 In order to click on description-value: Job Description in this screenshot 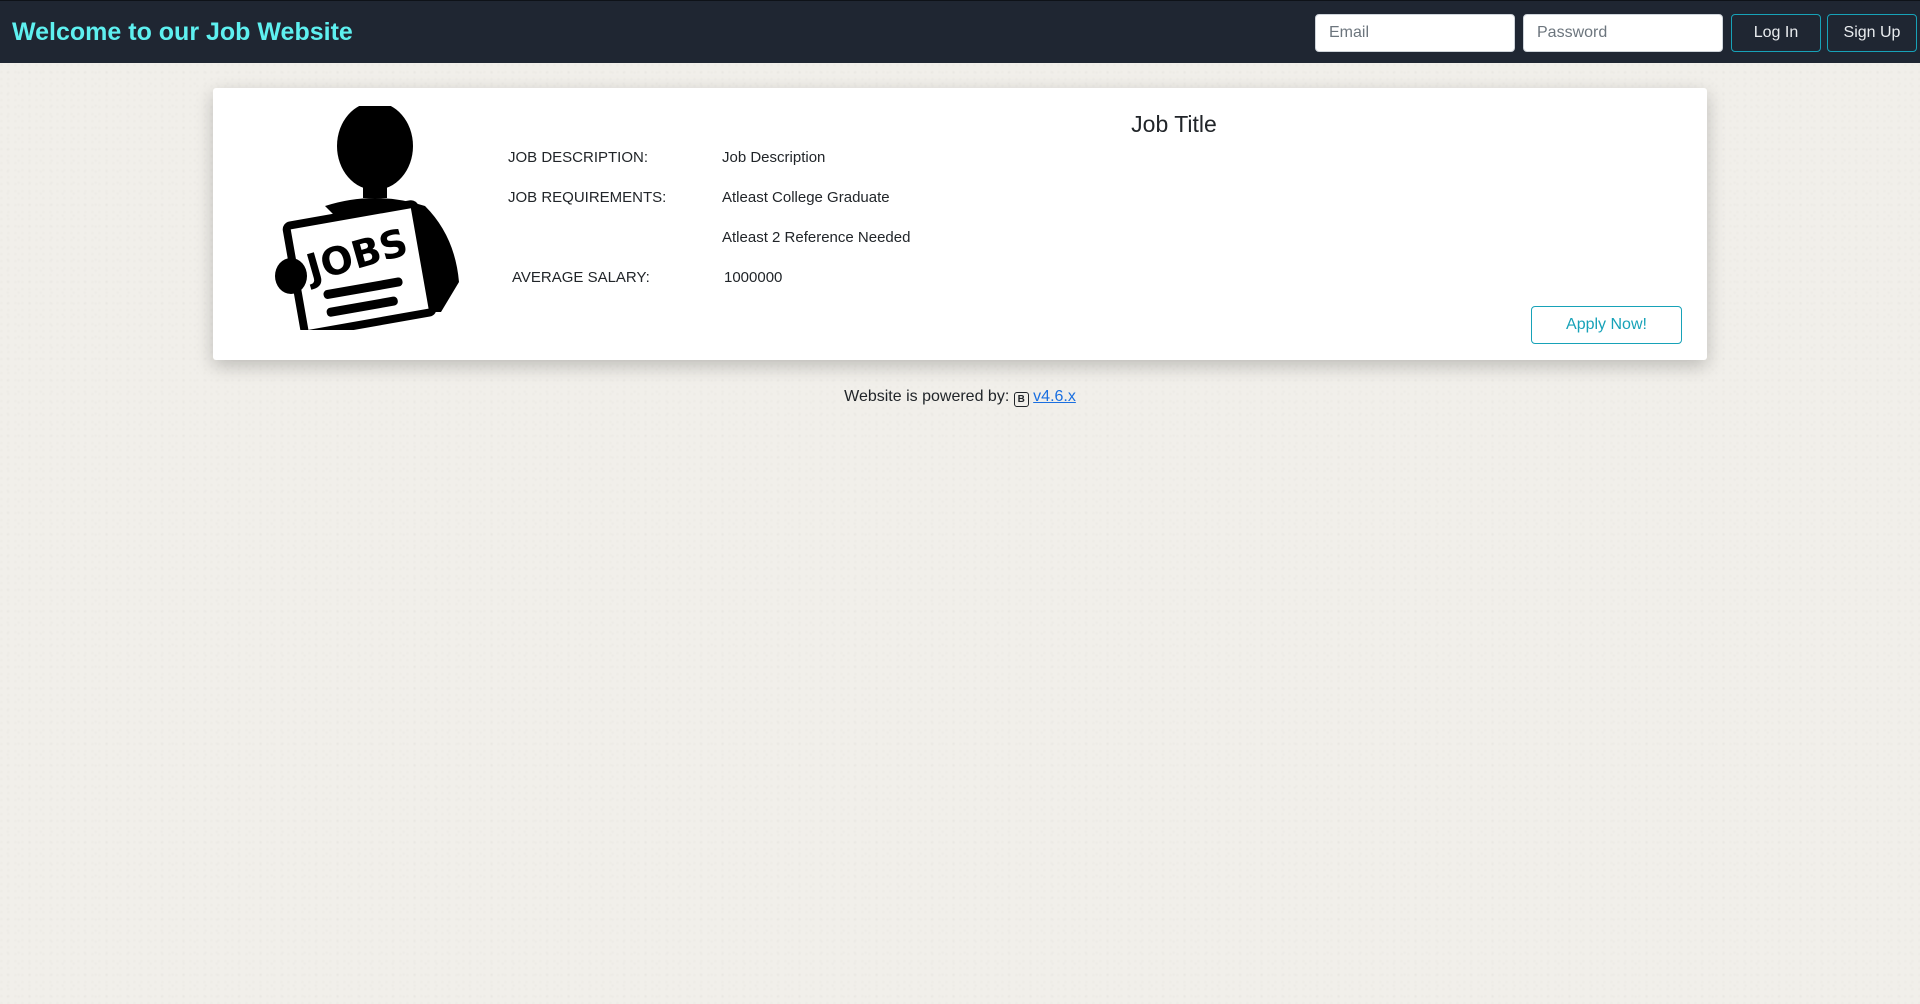, I will do `click(774, 157)`.